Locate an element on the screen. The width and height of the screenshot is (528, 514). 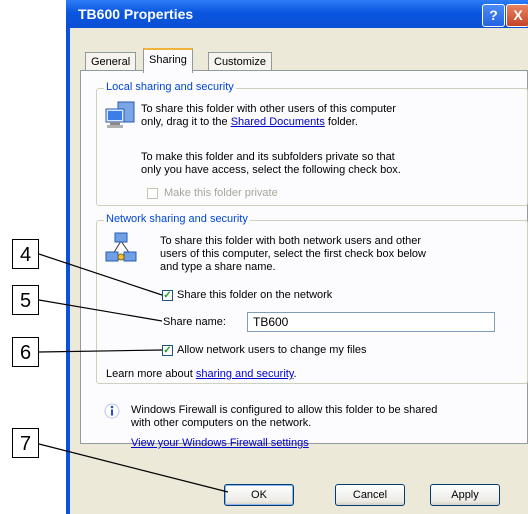
callout-4: 4 is located at coordinates (25, 254).